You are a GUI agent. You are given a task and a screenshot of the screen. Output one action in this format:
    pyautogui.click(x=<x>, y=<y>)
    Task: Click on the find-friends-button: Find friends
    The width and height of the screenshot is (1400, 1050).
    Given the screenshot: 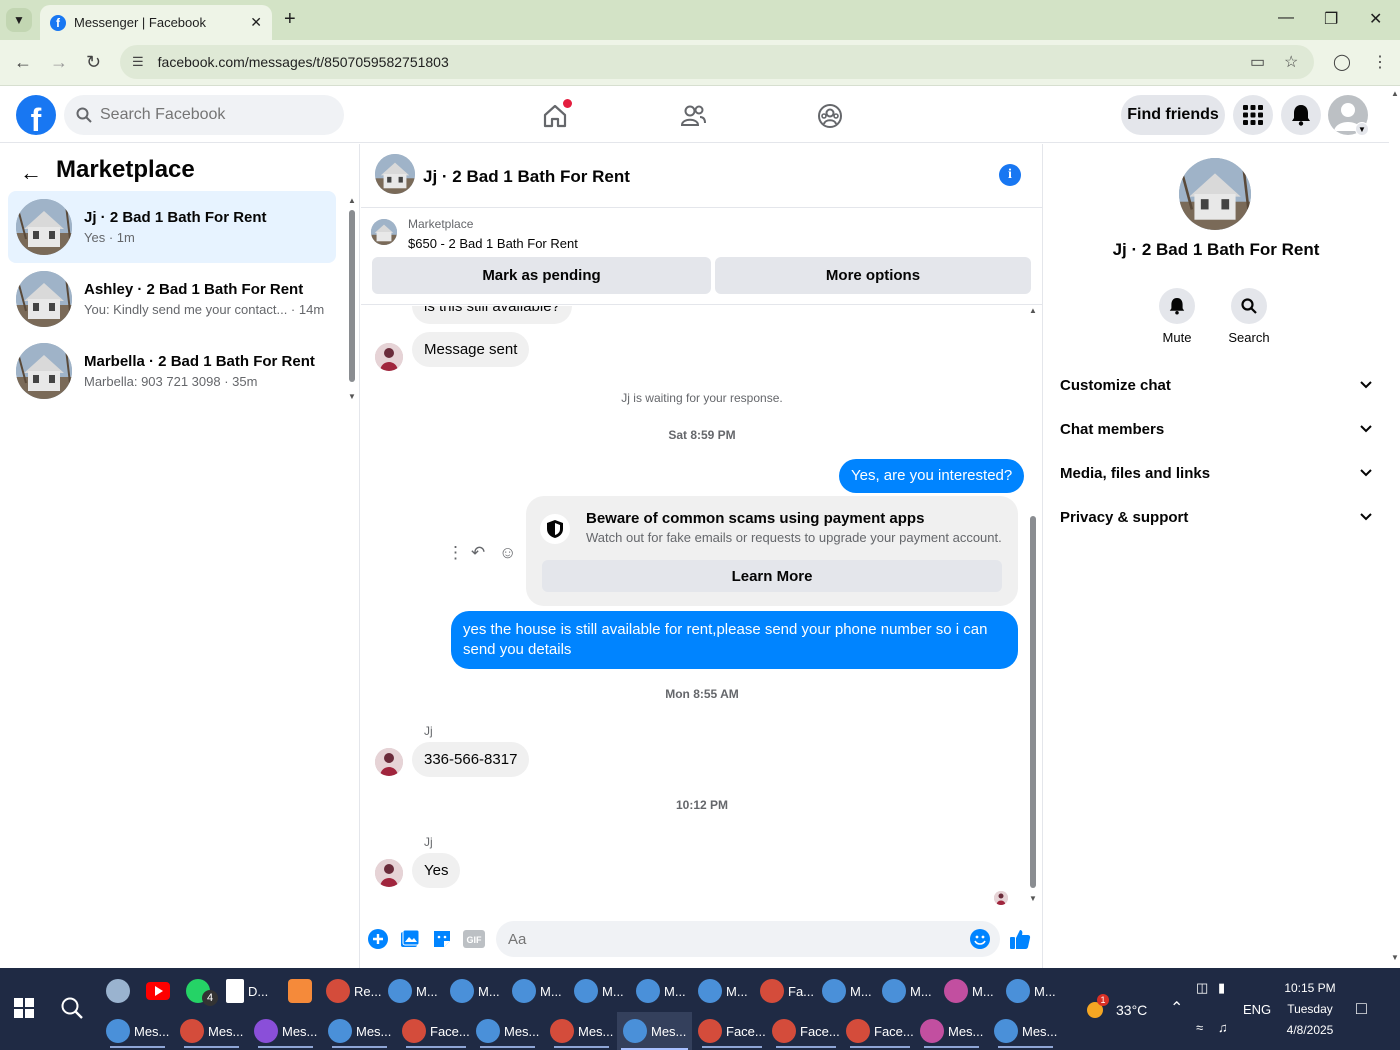 What is the action you would take?
    pyautogui.click(x=1173, y=115)
    